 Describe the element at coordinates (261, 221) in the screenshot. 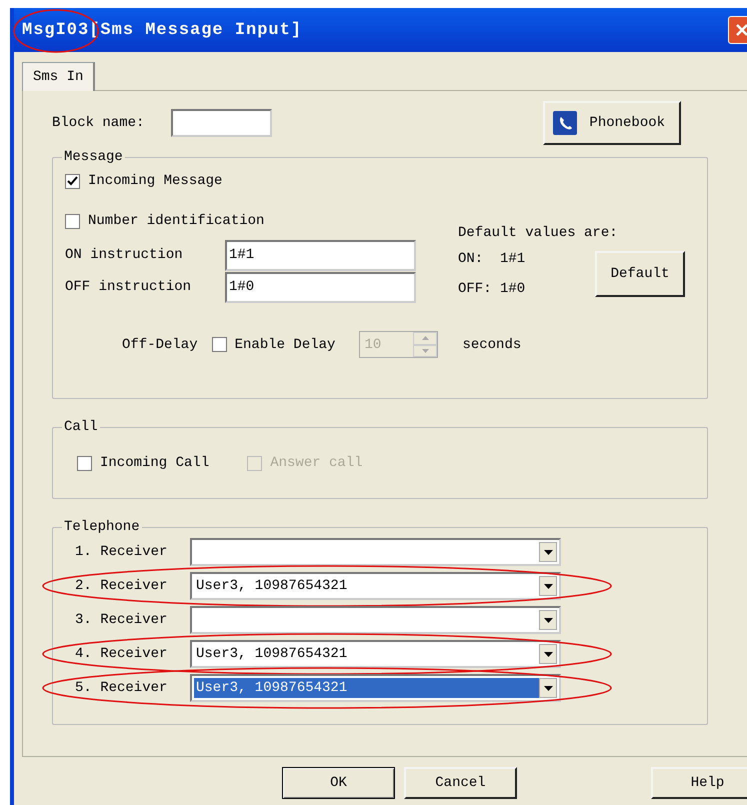

I see `number-identification-checkbox: Number identification` at that location.